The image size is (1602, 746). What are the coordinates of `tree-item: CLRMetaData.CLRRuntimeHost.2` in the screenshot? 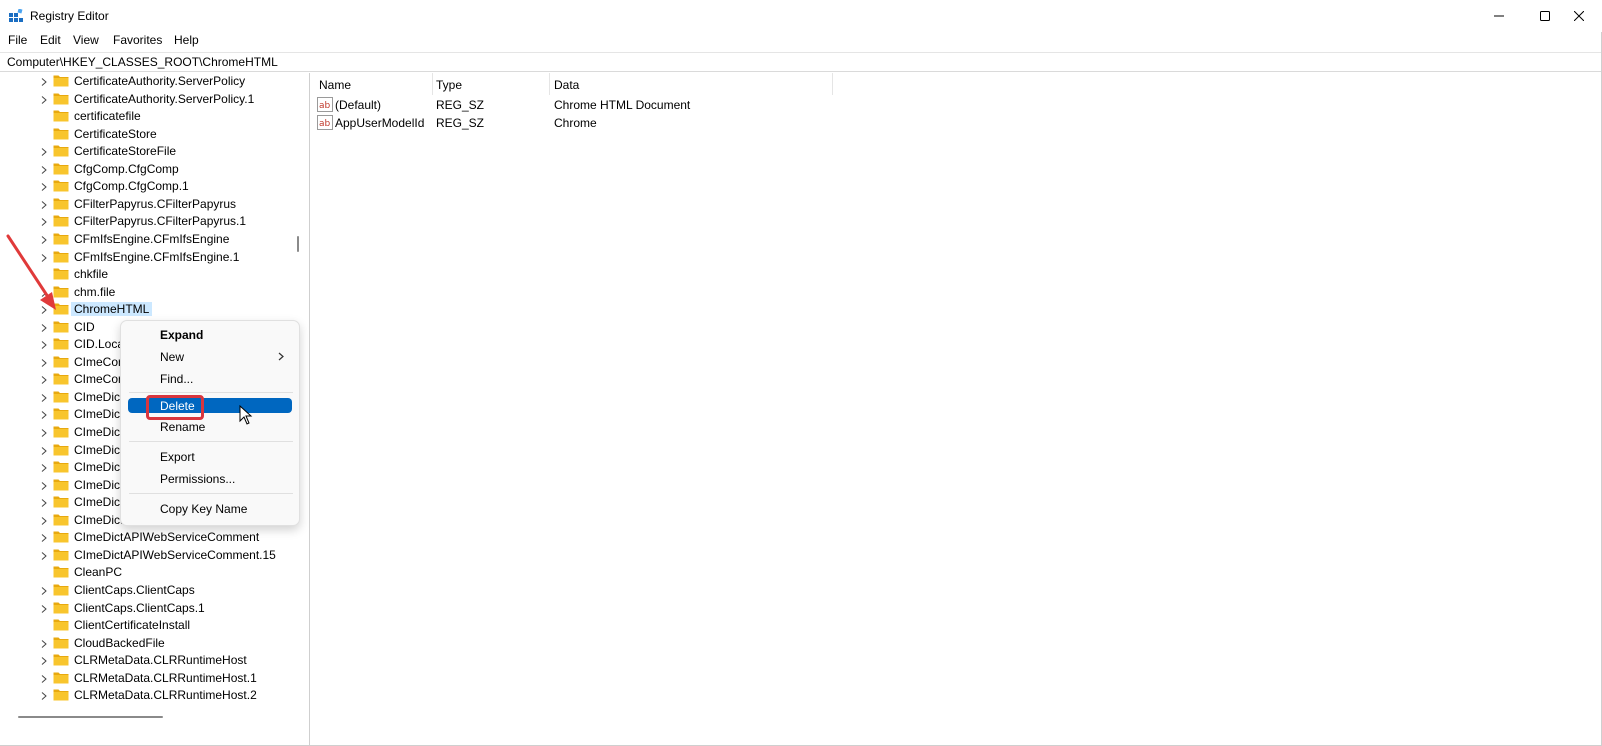 It's located at (150, 696).